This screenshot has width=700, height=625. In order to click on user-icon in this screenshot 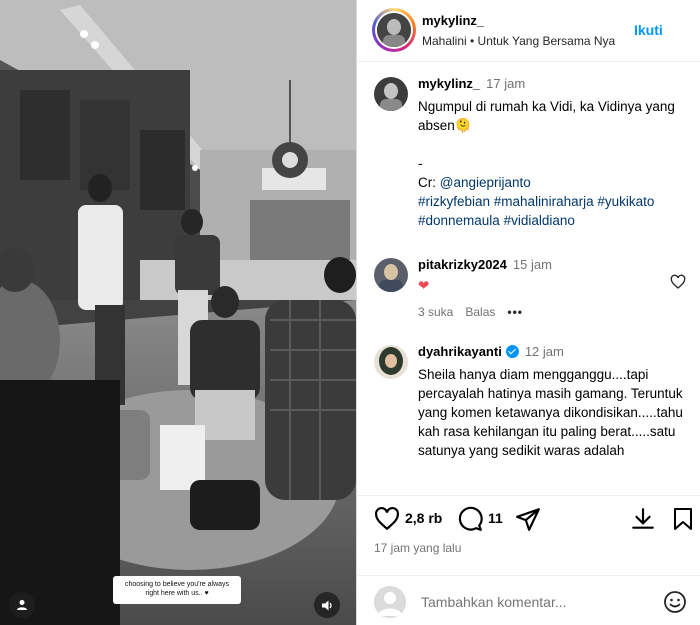, I will do `click(22, 605)`.